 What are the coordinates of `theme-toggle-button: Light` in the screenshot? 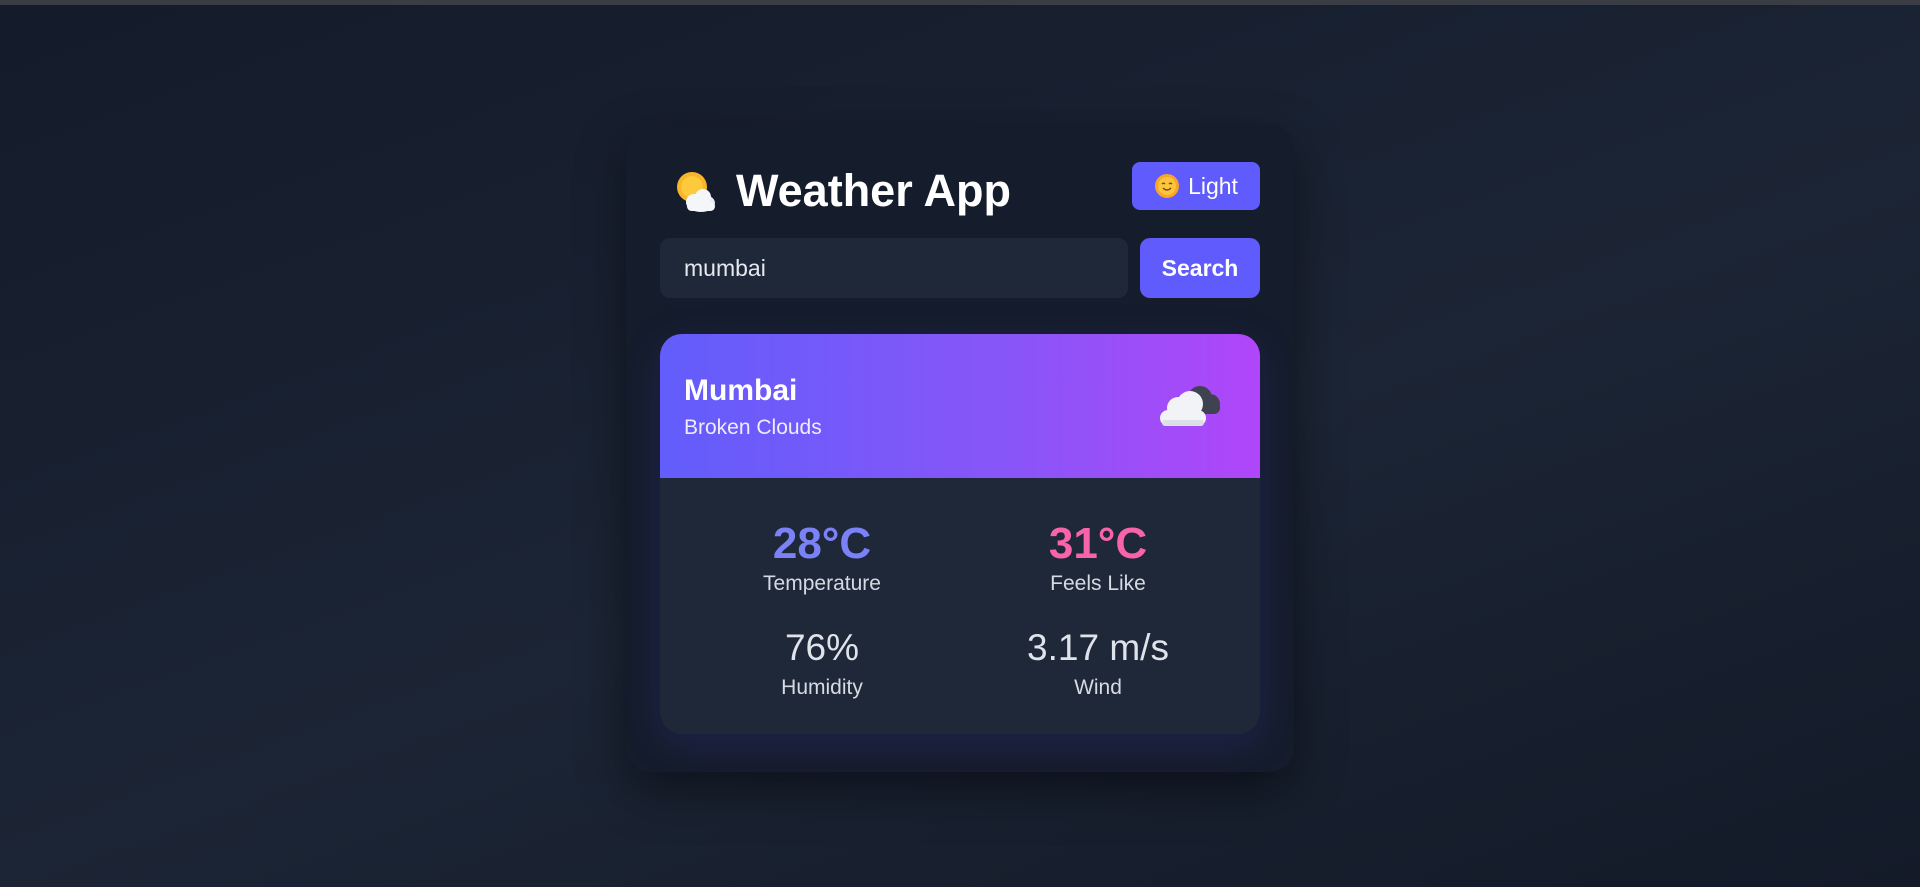 It's located at (1196, 186).